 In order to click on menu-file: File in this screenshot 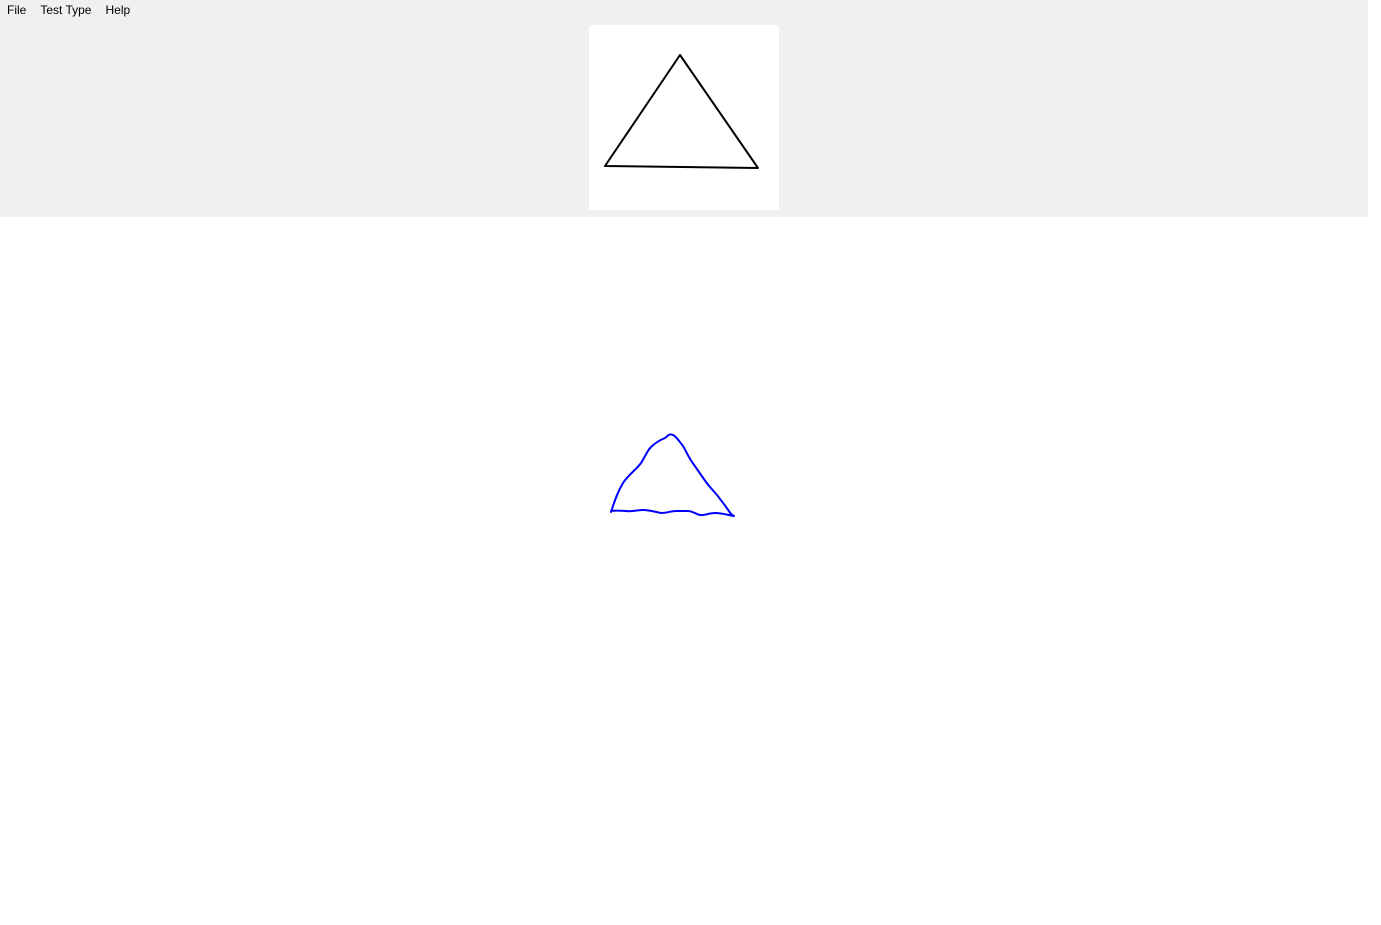, I will do `click(16, 10)`.